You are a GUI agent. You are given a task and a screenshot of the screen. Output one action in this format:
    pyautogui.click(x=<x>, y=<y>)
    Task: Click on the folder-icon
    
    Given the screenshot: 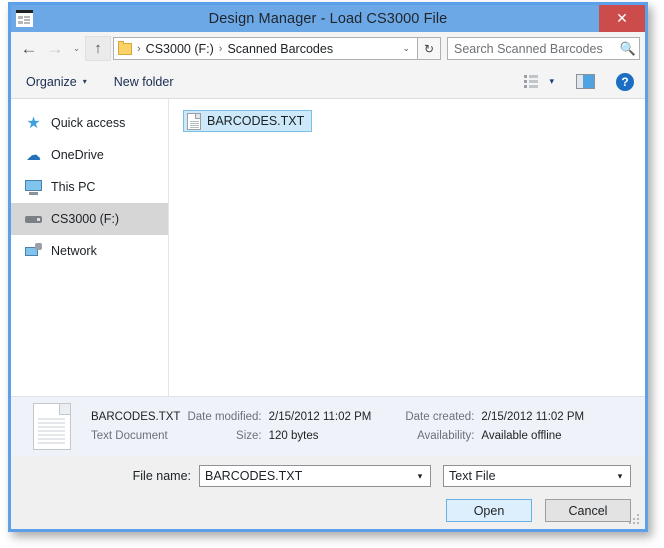 What is the action you would take?
    pyautogui.click(x=125, y=47)
    